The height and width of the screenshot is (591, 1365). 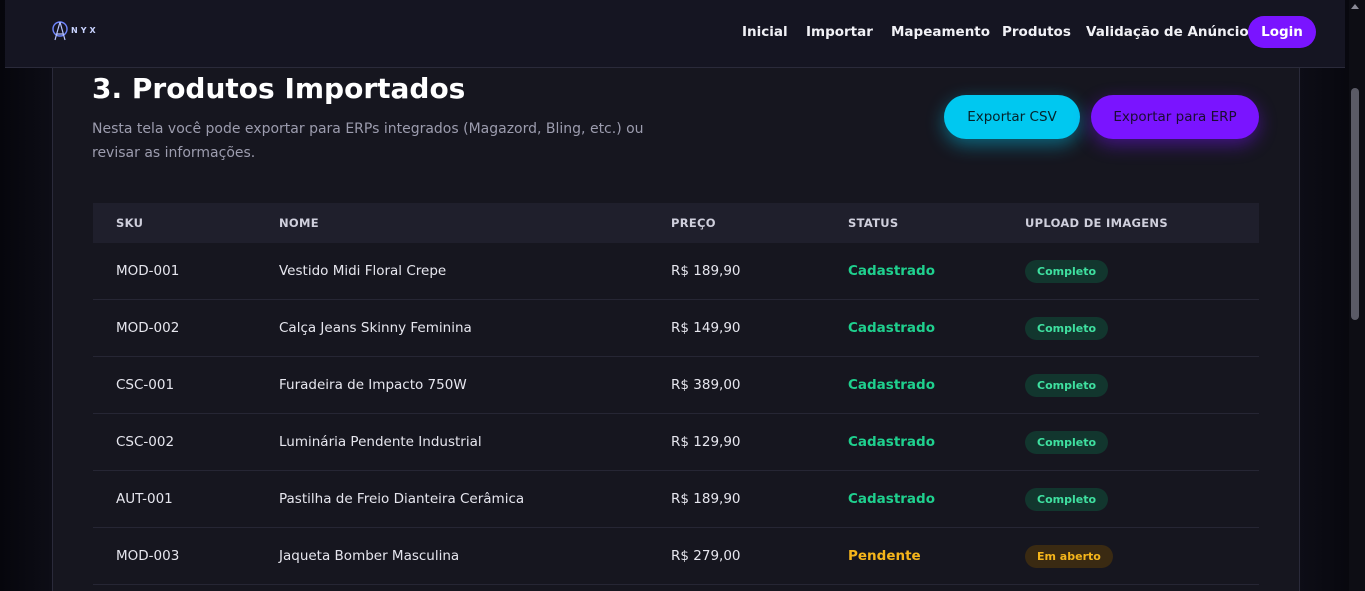 I want to click on header-nome: NOME, so click(x=299, y=223).